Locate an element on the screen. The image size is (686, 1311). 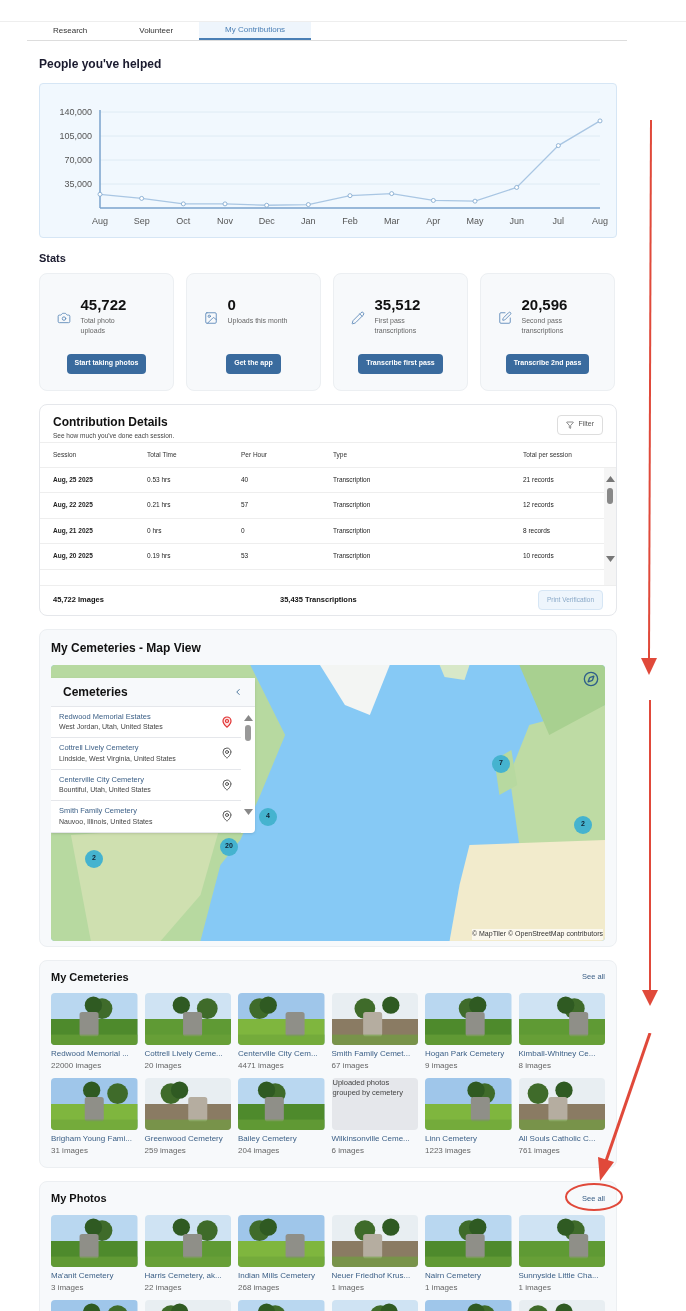
tab: My Contributions is located at coordinates (255, 31).